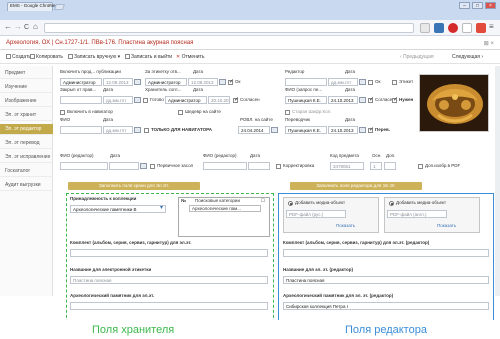 This screenshot has height=339, width=500. What do you see at coordinates (489, 43) in the screenshot?
I see `close-record-icon: ⊠ ×` at bounding box center [489, 43].